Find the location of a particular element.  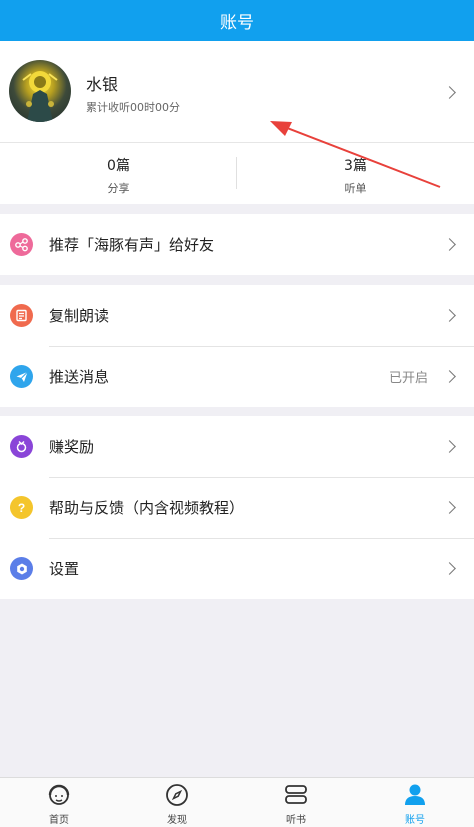

tab-label: 发现 is located at coordinates (177, 820).